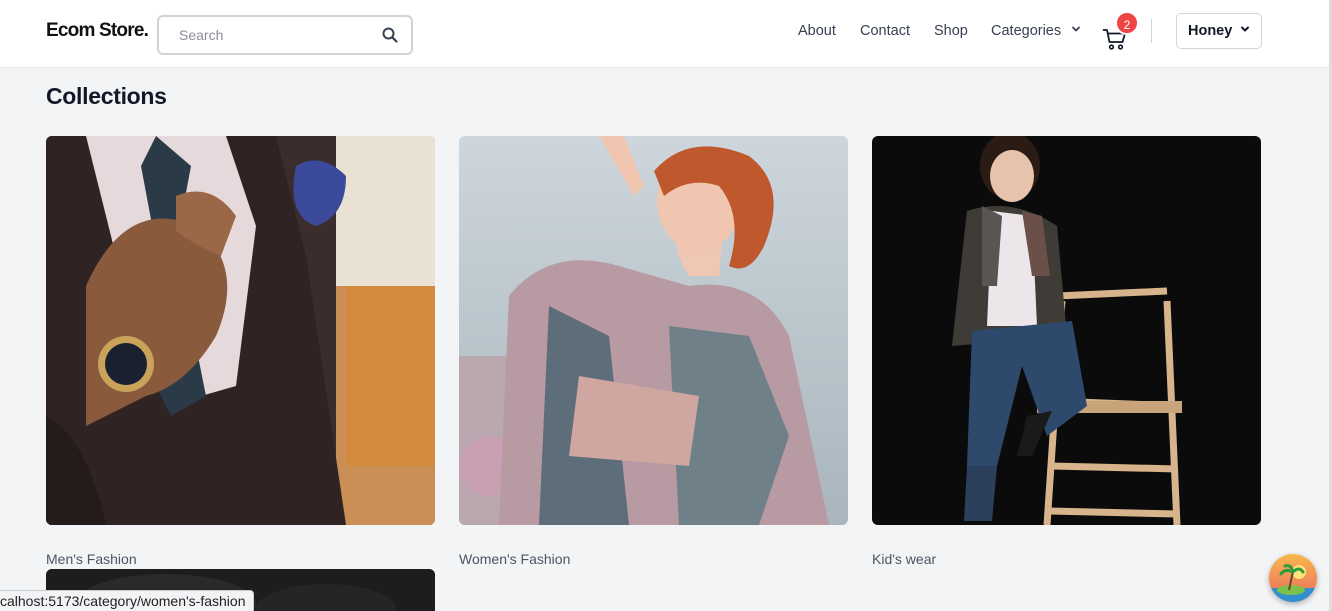  I want to click on search-bar, so click(285, 35).